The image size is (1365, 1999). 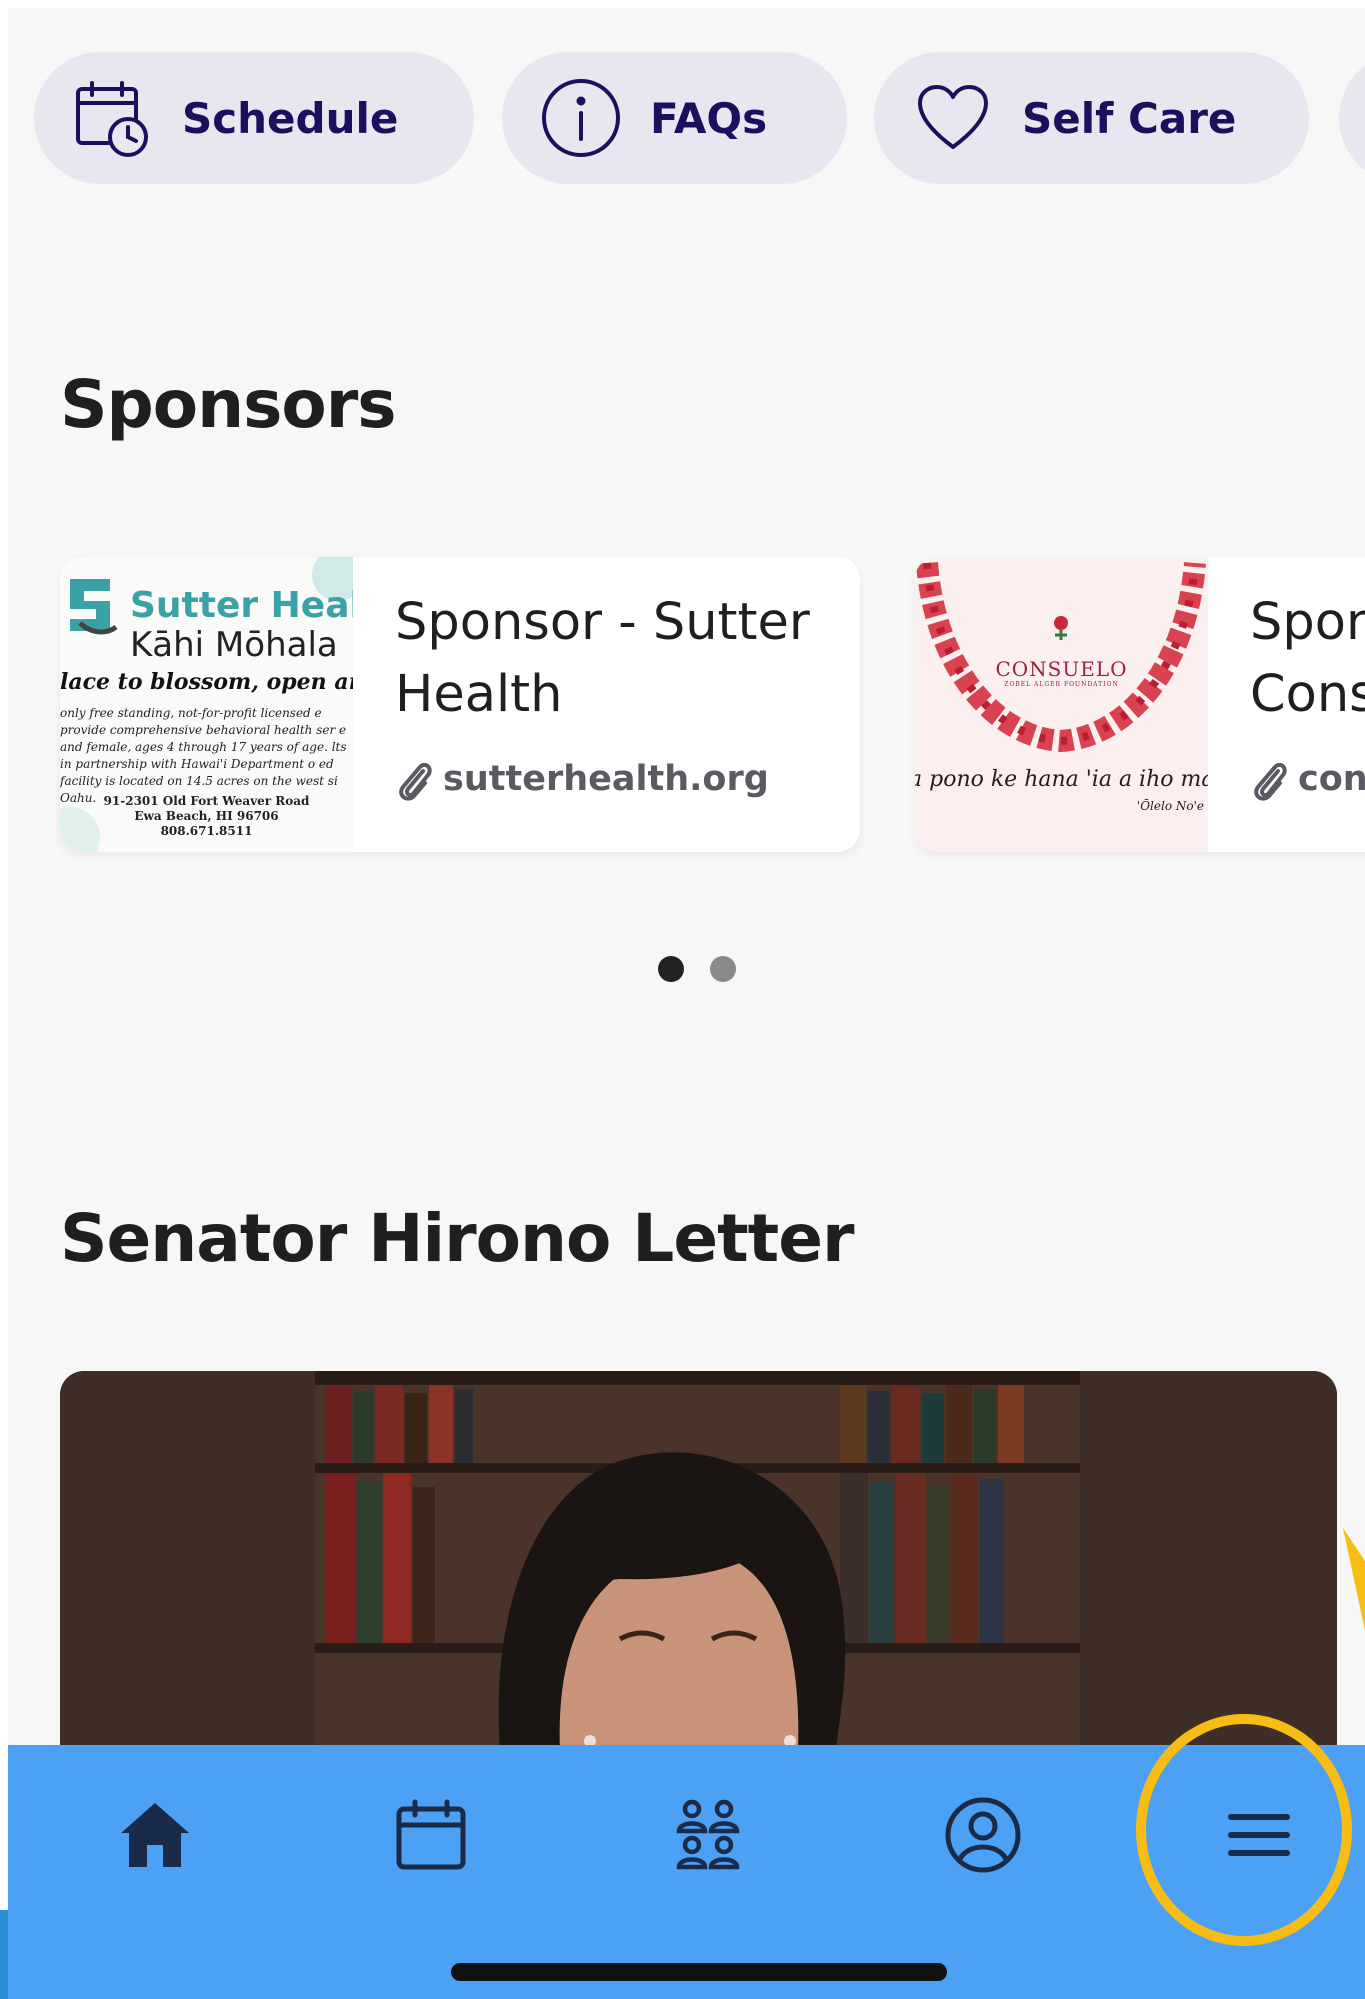 I want to click on sutter-sub-text: Kāhi Mōhala, so click(x=234, y=645).